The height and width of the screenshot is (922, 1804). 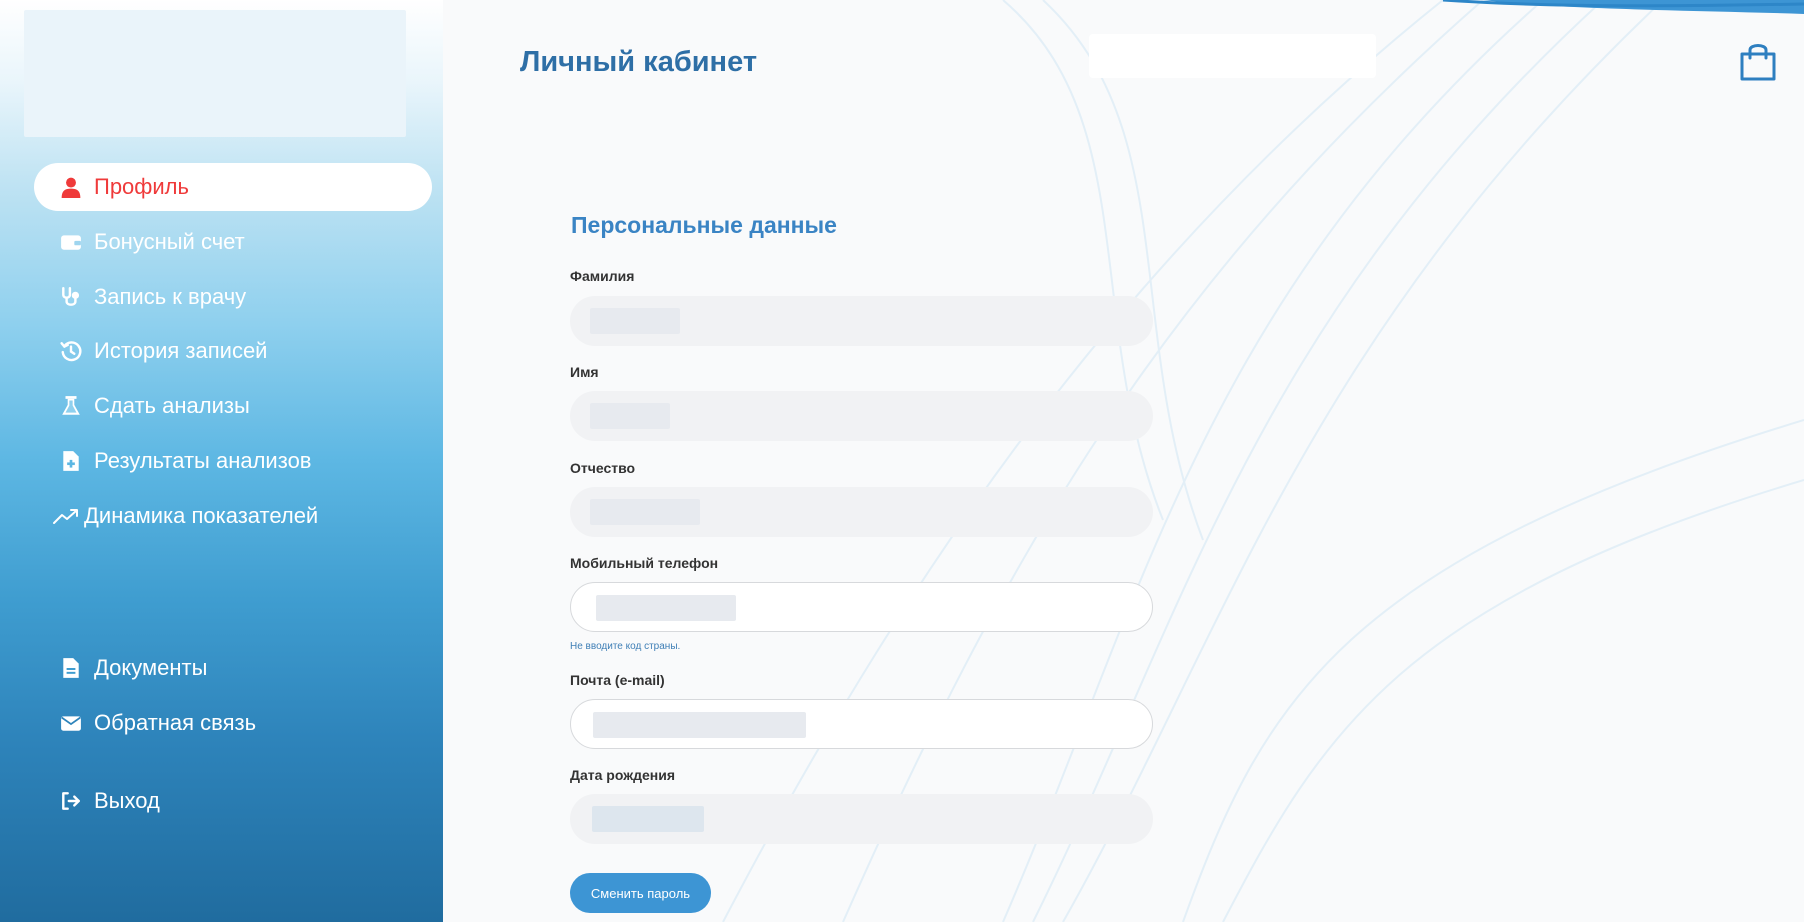 What do you see at coordinates (151, 667) in the screenshot?
I see `sidebar-item-label: Документы` at bounding box center [151, 667].